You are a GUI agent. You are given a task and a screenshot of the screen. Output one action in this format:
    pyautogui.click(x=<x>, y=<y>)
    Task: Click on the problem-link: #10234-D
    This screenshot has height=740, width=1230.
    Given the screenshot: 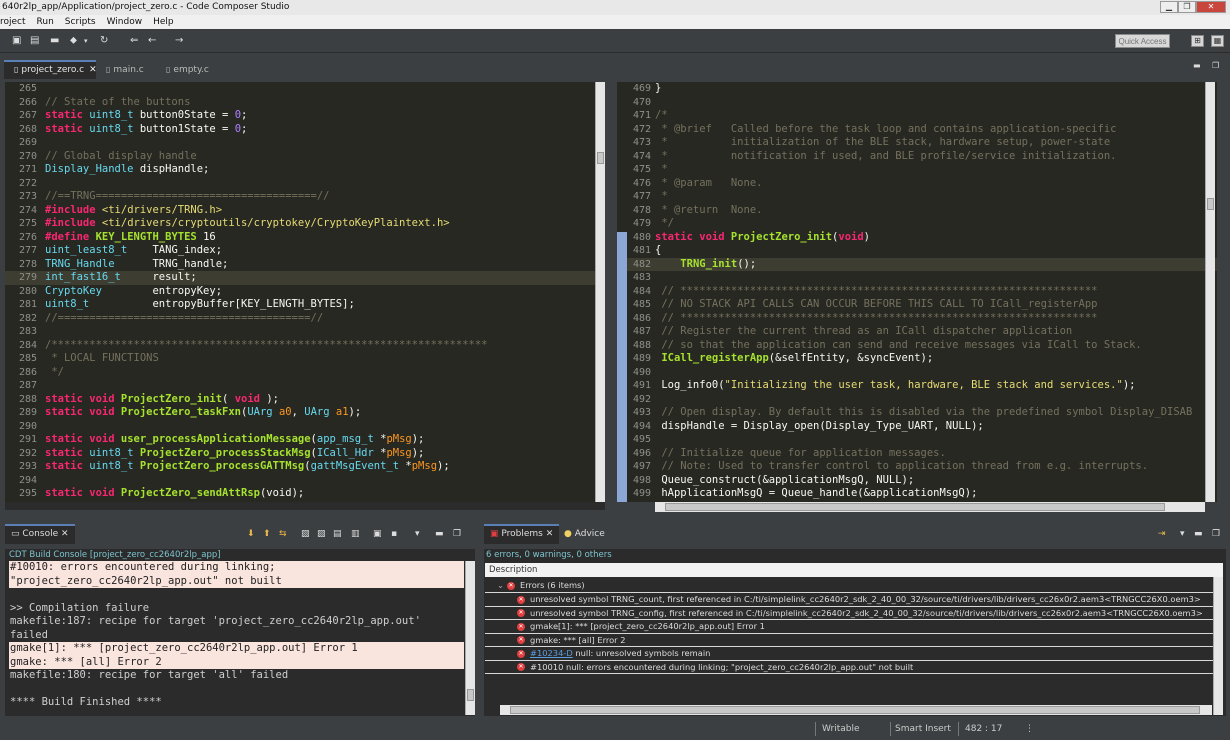 What is the action you would take?
    pyautogui.click(x=551, y=653)
    